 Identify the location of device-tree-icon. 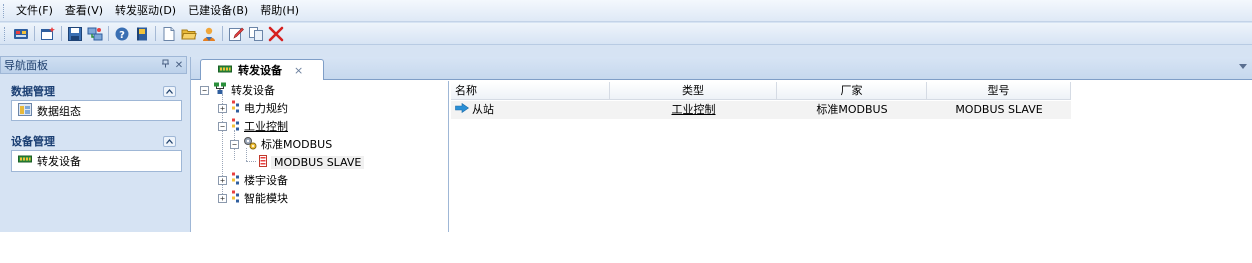
(220, 90).